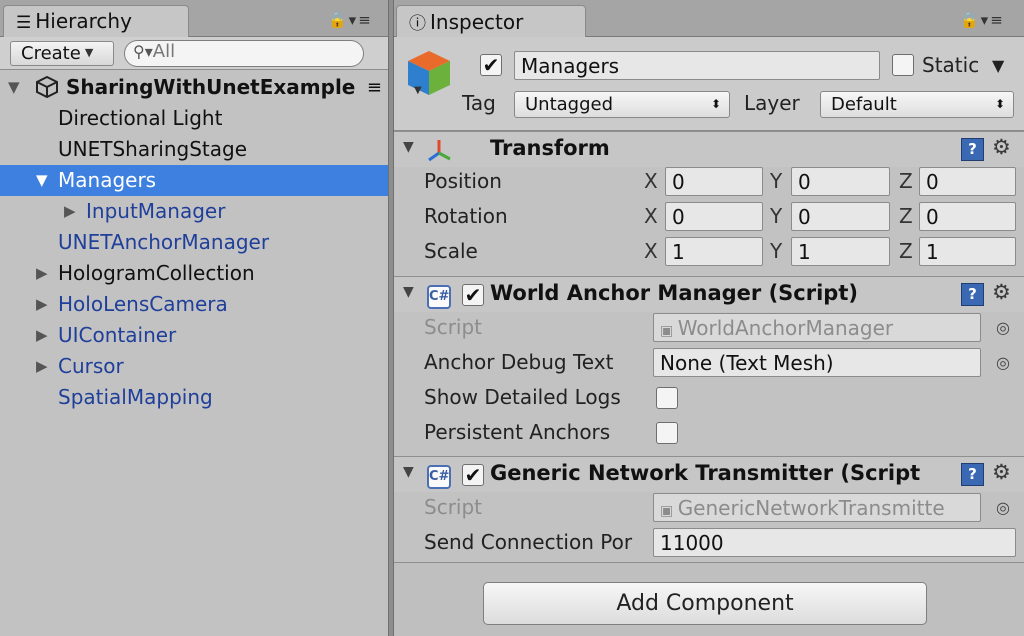 The width and height of the screenshot is (1024, 636). What do you see at coordinates (107, 180) in the screenshot?
I see `item-label: Managers` at bounding box center [107, 180].